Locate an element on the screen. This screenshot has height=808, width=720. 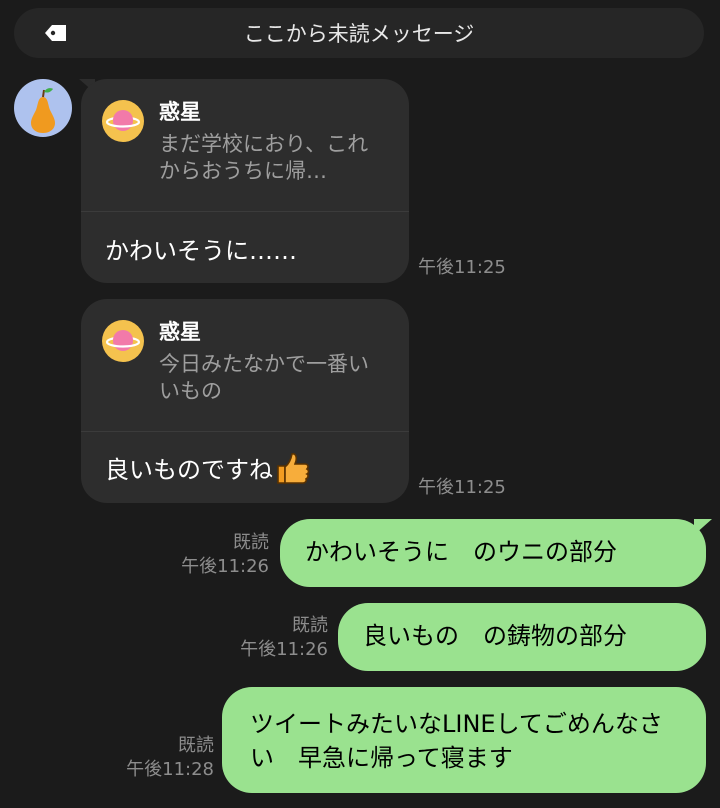
incoming-message: 惑星 今日みたなかで一番いいもの 良いものですね is located at coordinates (245, 401).